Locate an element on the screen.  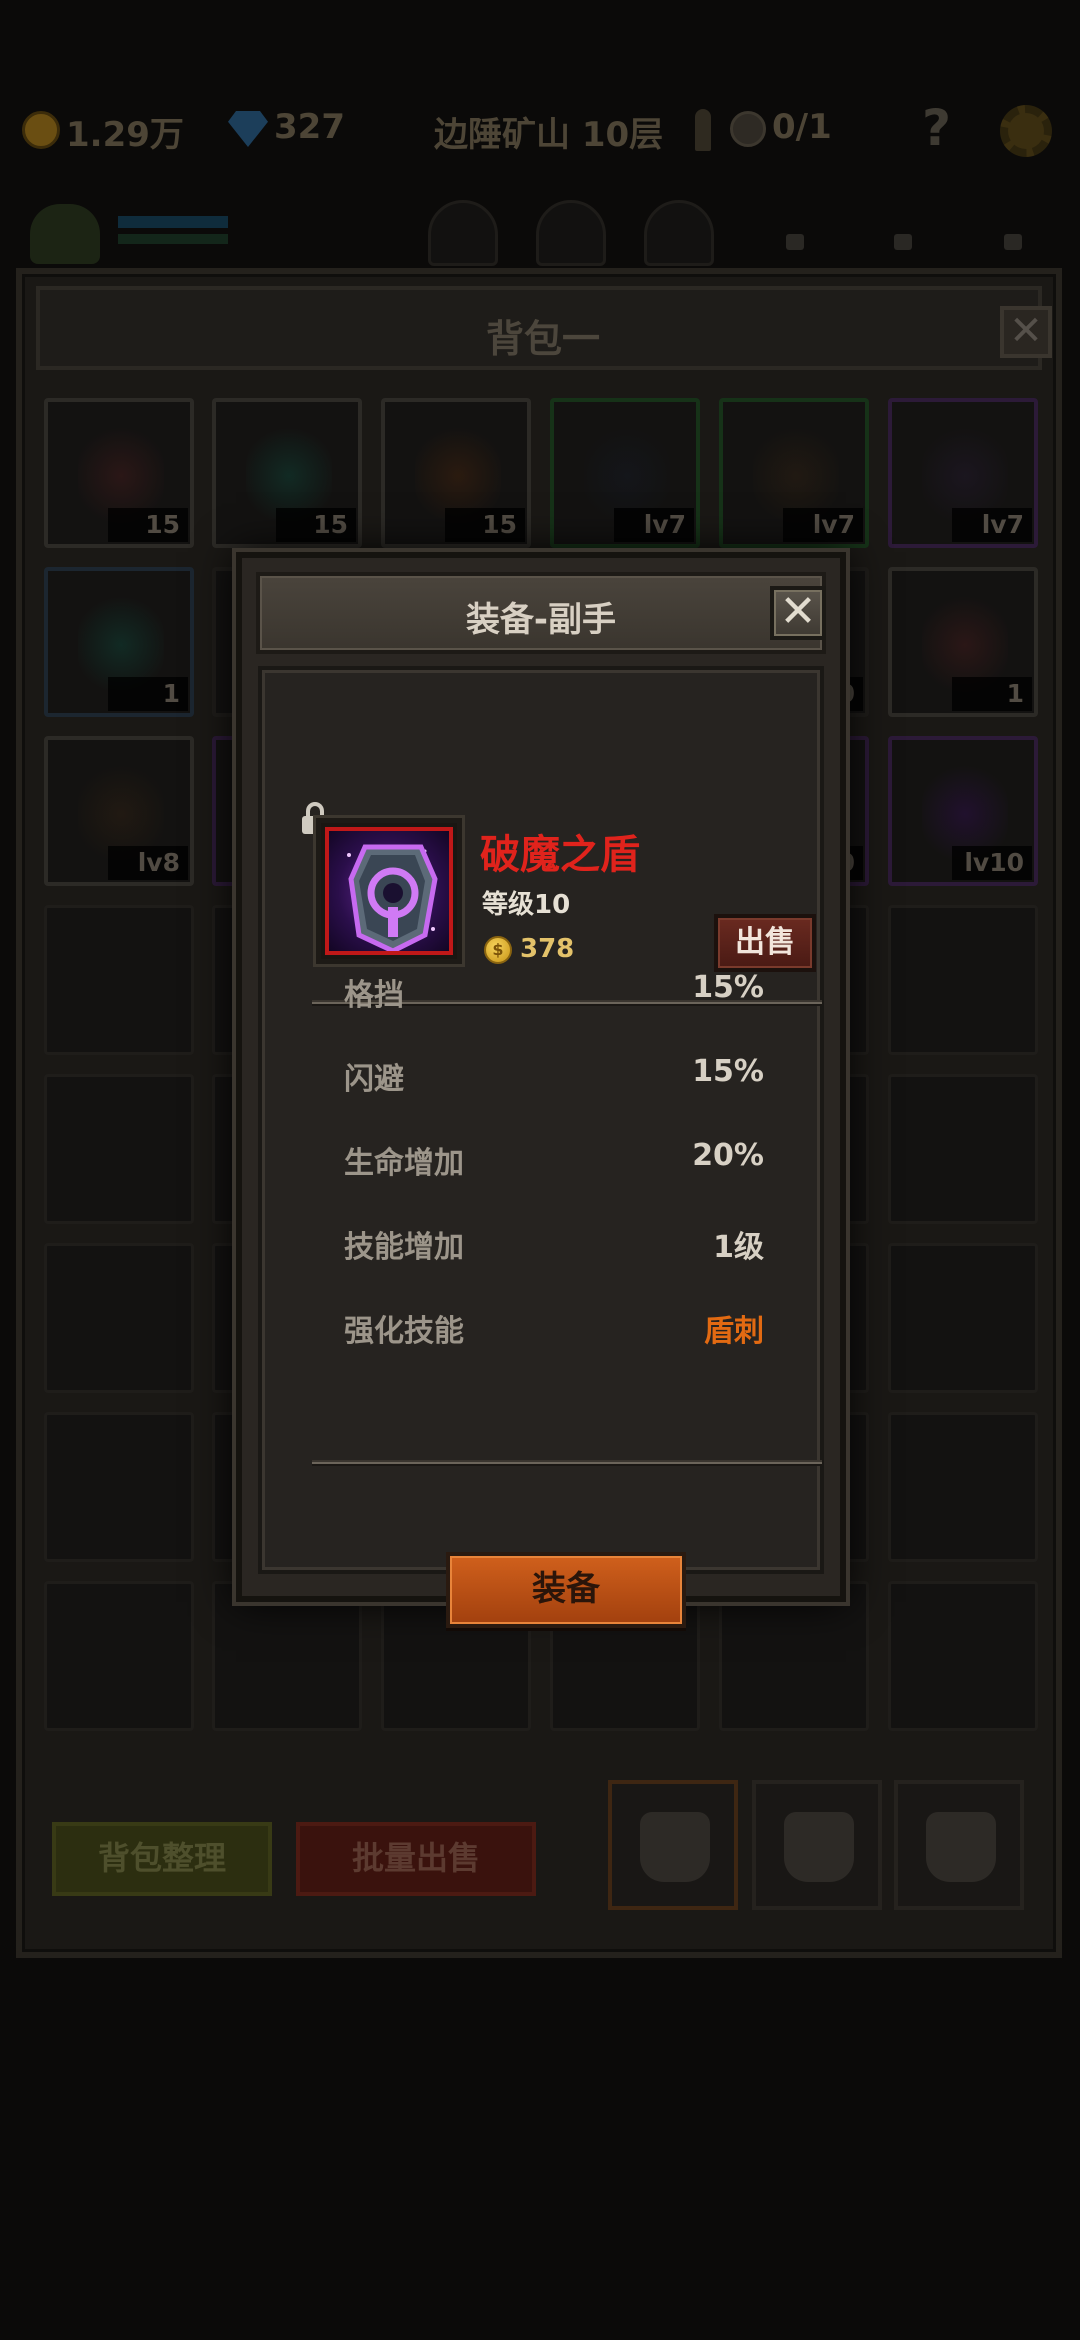
bag-close-button: ✕ is located at coordinates (1026, 332).